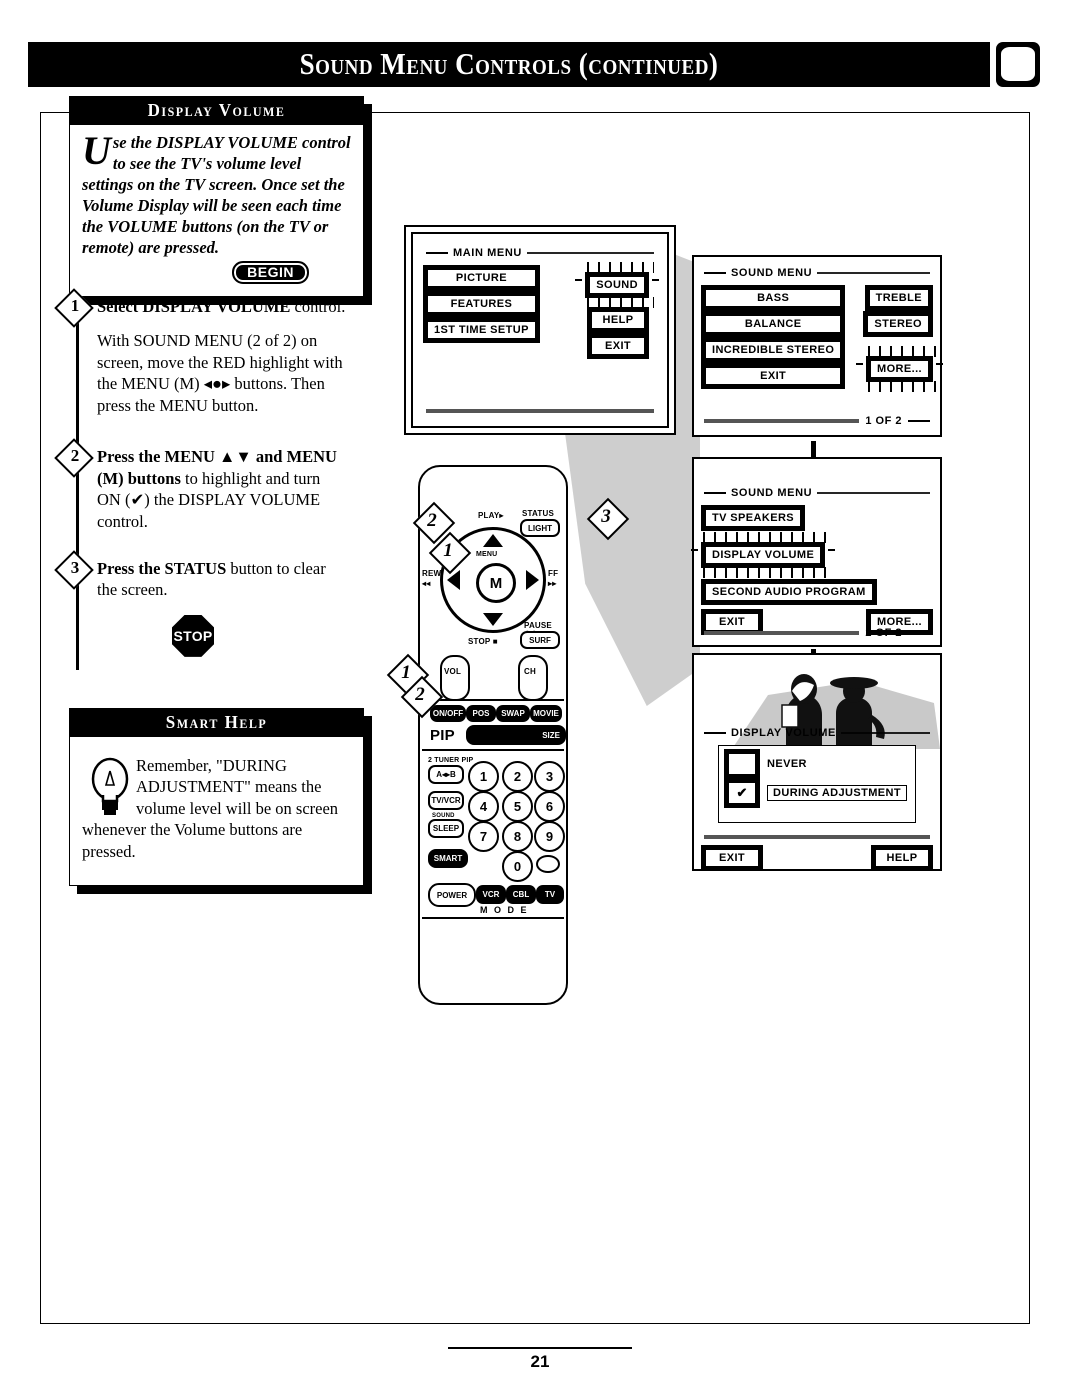 The width and height of the screenshot is (1080, 1397). What do you see at coordinates (549, 806) in the screenshot?
I see `remote-key-6: 6` at bounding box center [549, 806].